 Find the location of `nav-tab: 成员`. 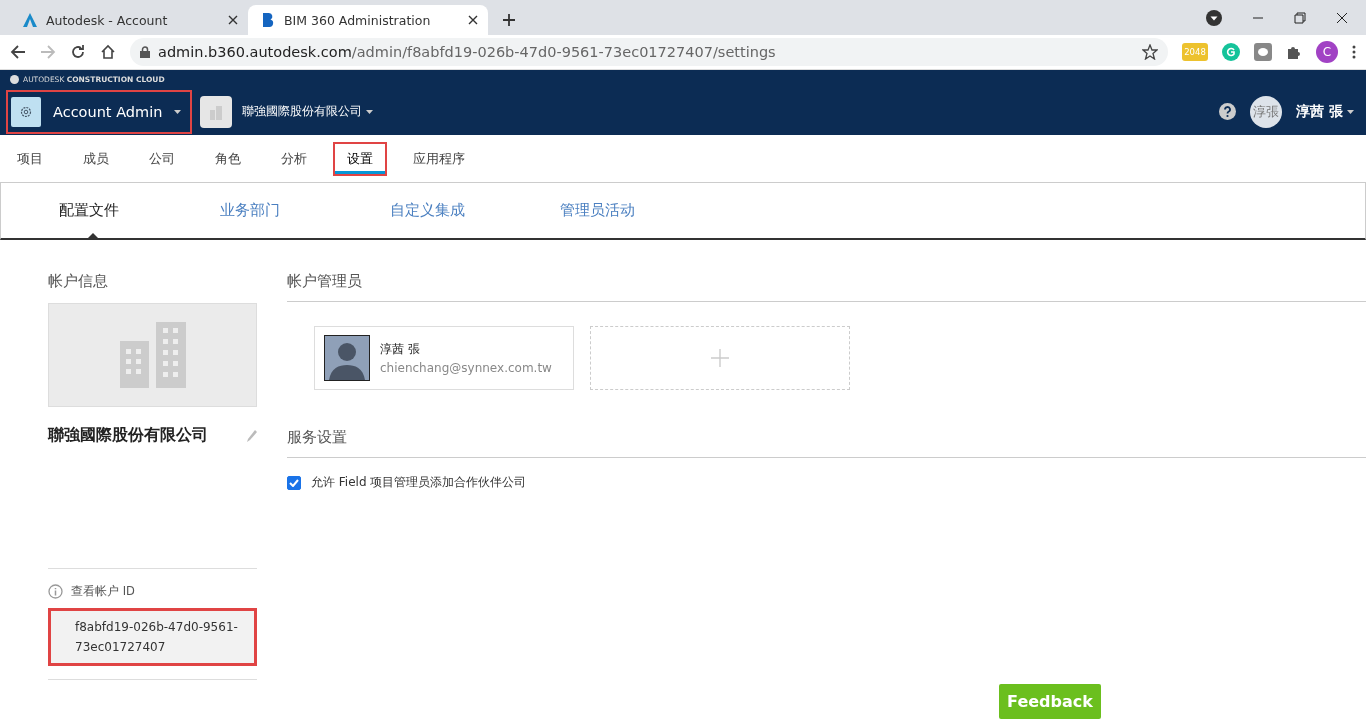

nav-tab: 成员 is located at coordinates (96, 158).